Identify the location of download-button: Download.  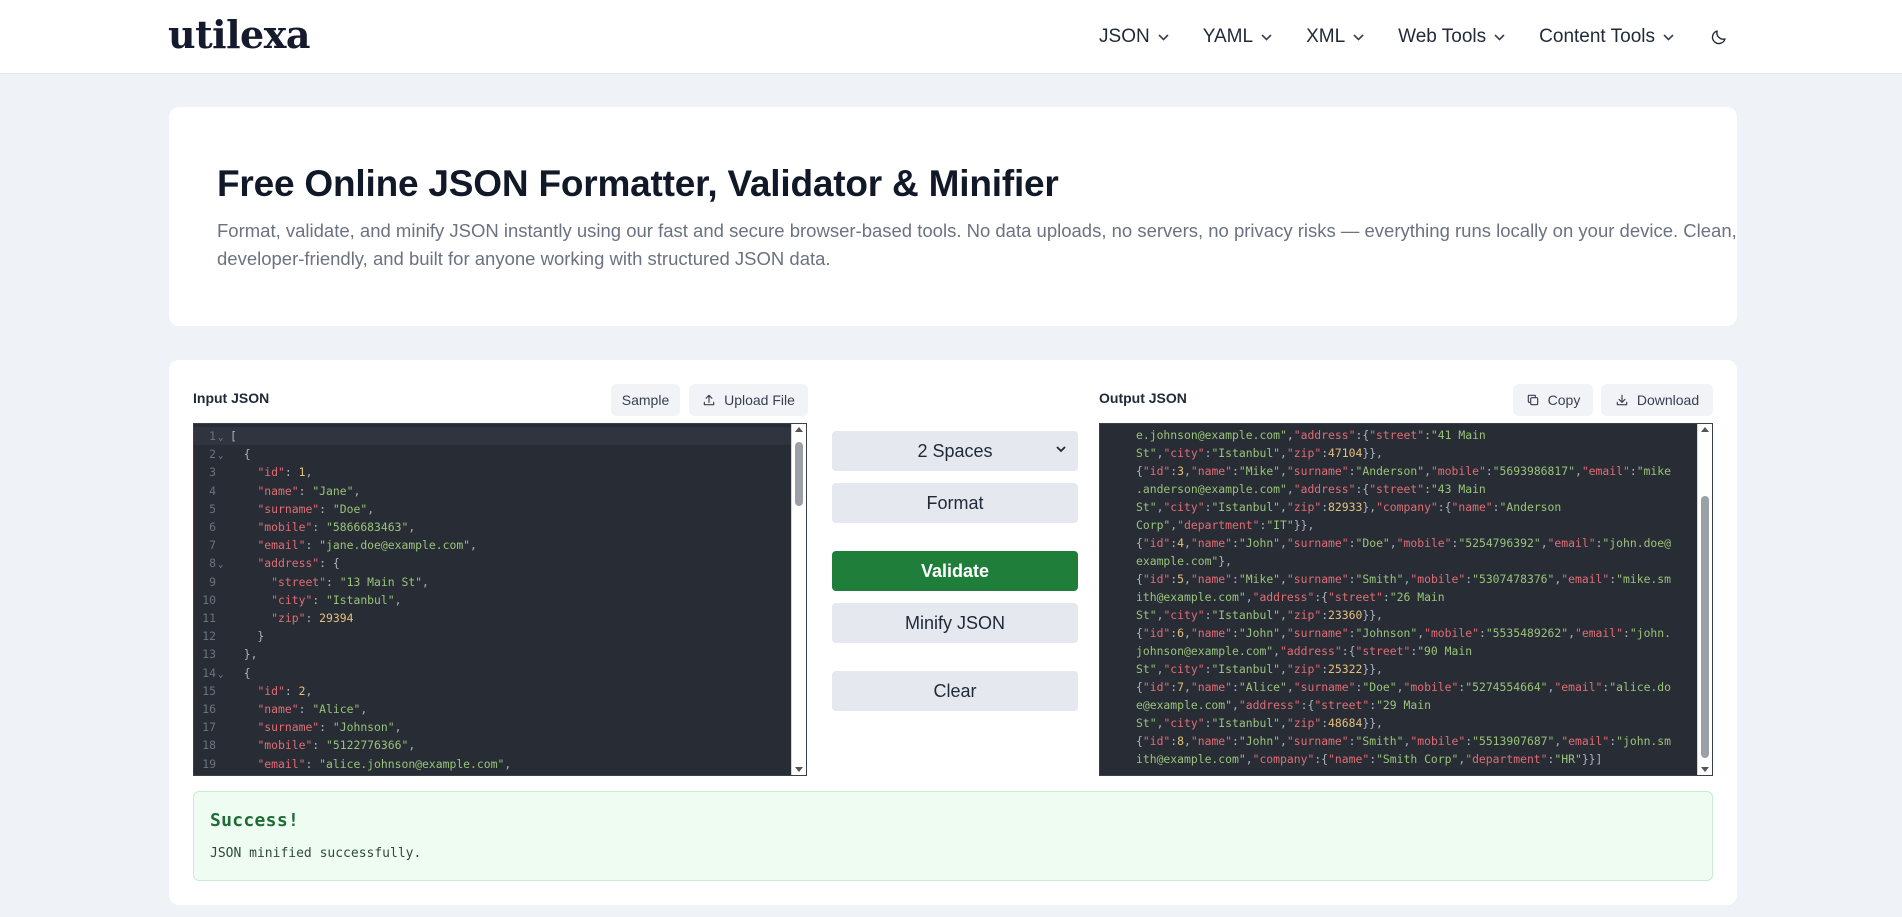
(1657, 400).